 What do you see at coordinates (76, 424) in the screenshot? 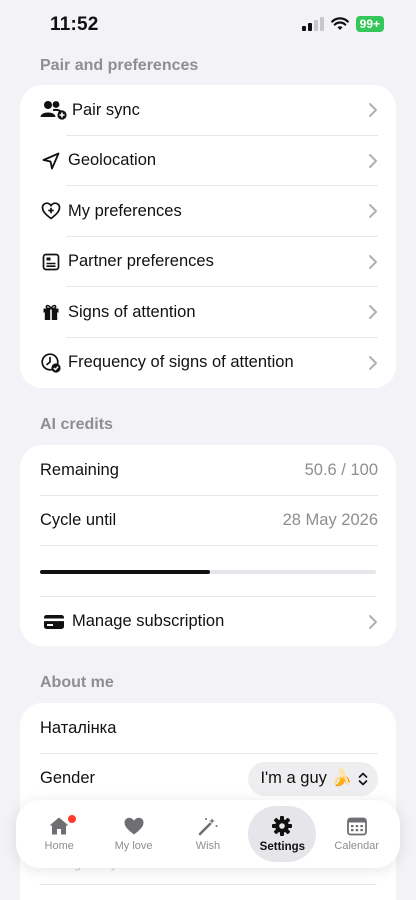
I see `section-header-ai-credits: AI credits` at bounding box center [76, 424].